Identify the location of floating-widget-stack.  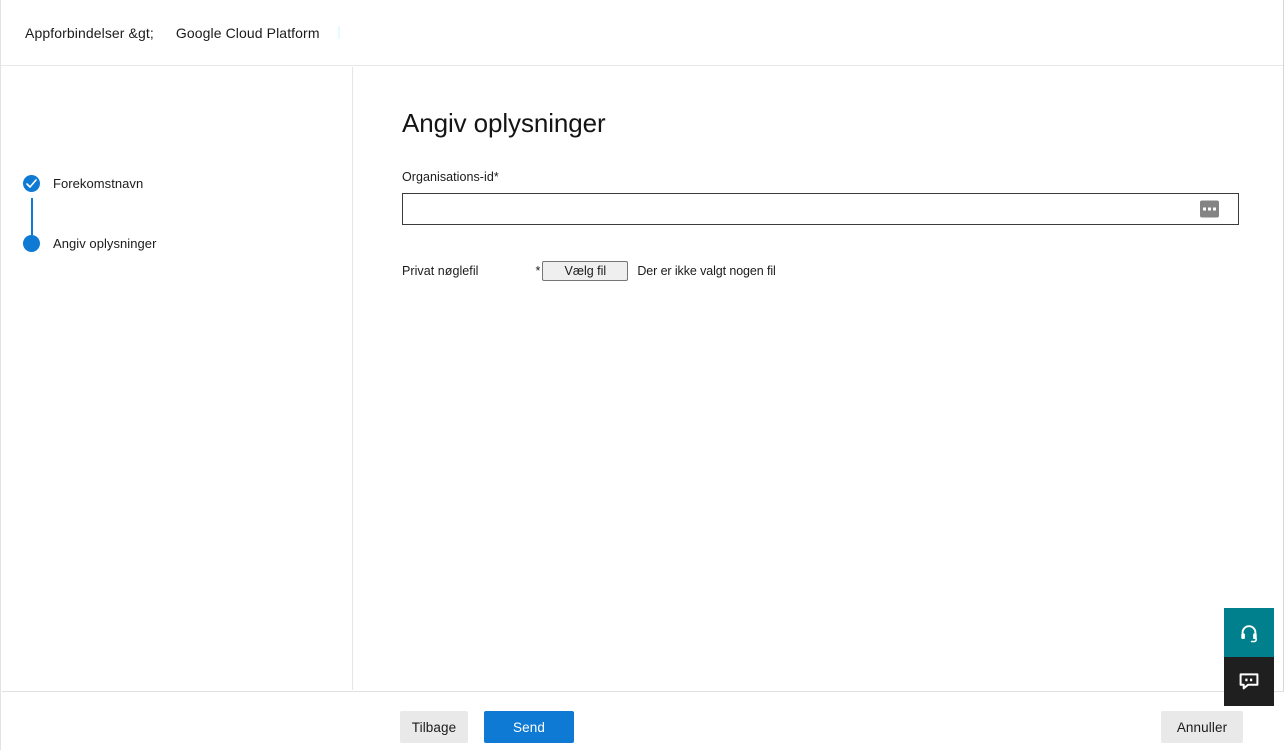
(1249, 657).